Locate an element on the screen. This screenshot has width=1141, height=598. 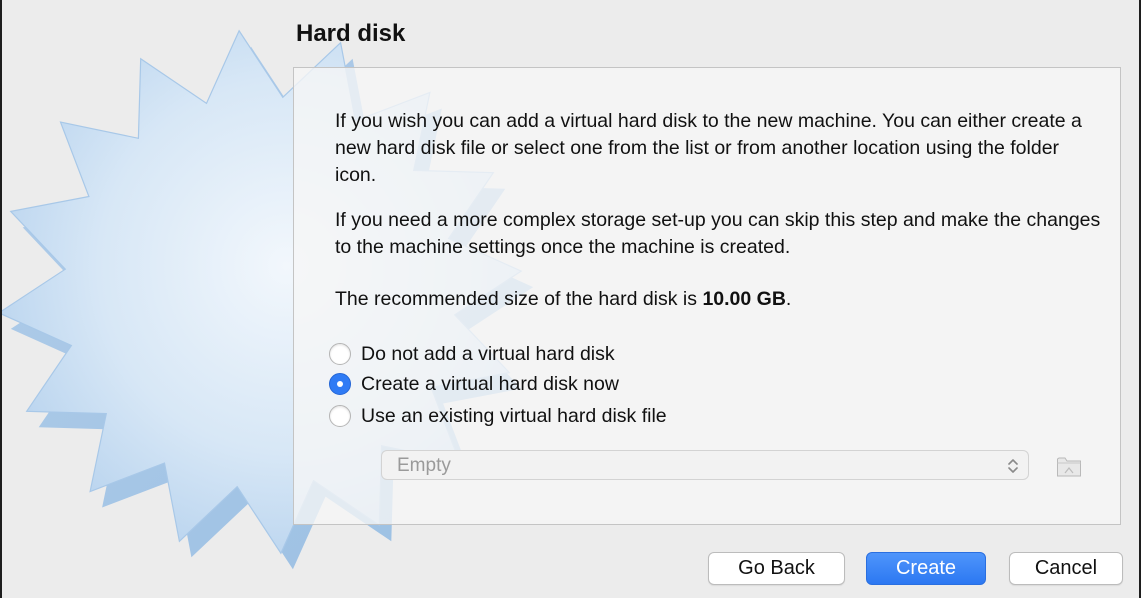
radio-no-disk is located at coordinates (340, 354).